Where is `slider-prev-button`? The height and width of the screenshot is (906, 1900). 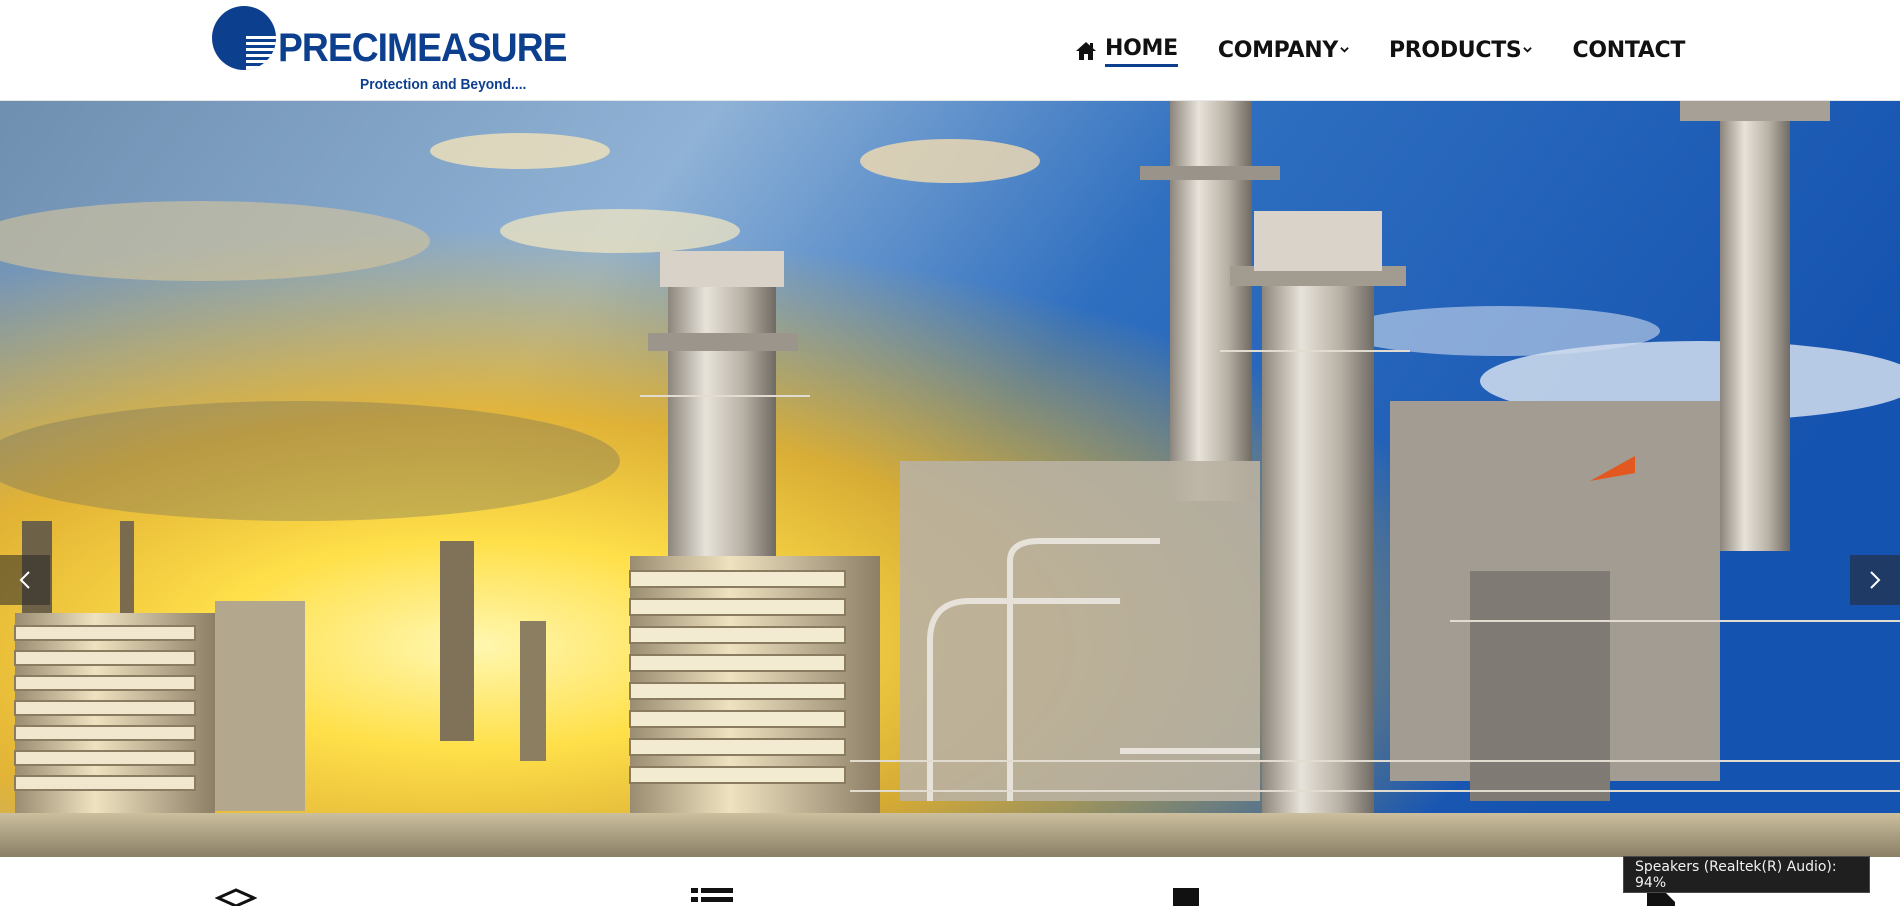 slider-prev-button is located at coordinates (25, 580).